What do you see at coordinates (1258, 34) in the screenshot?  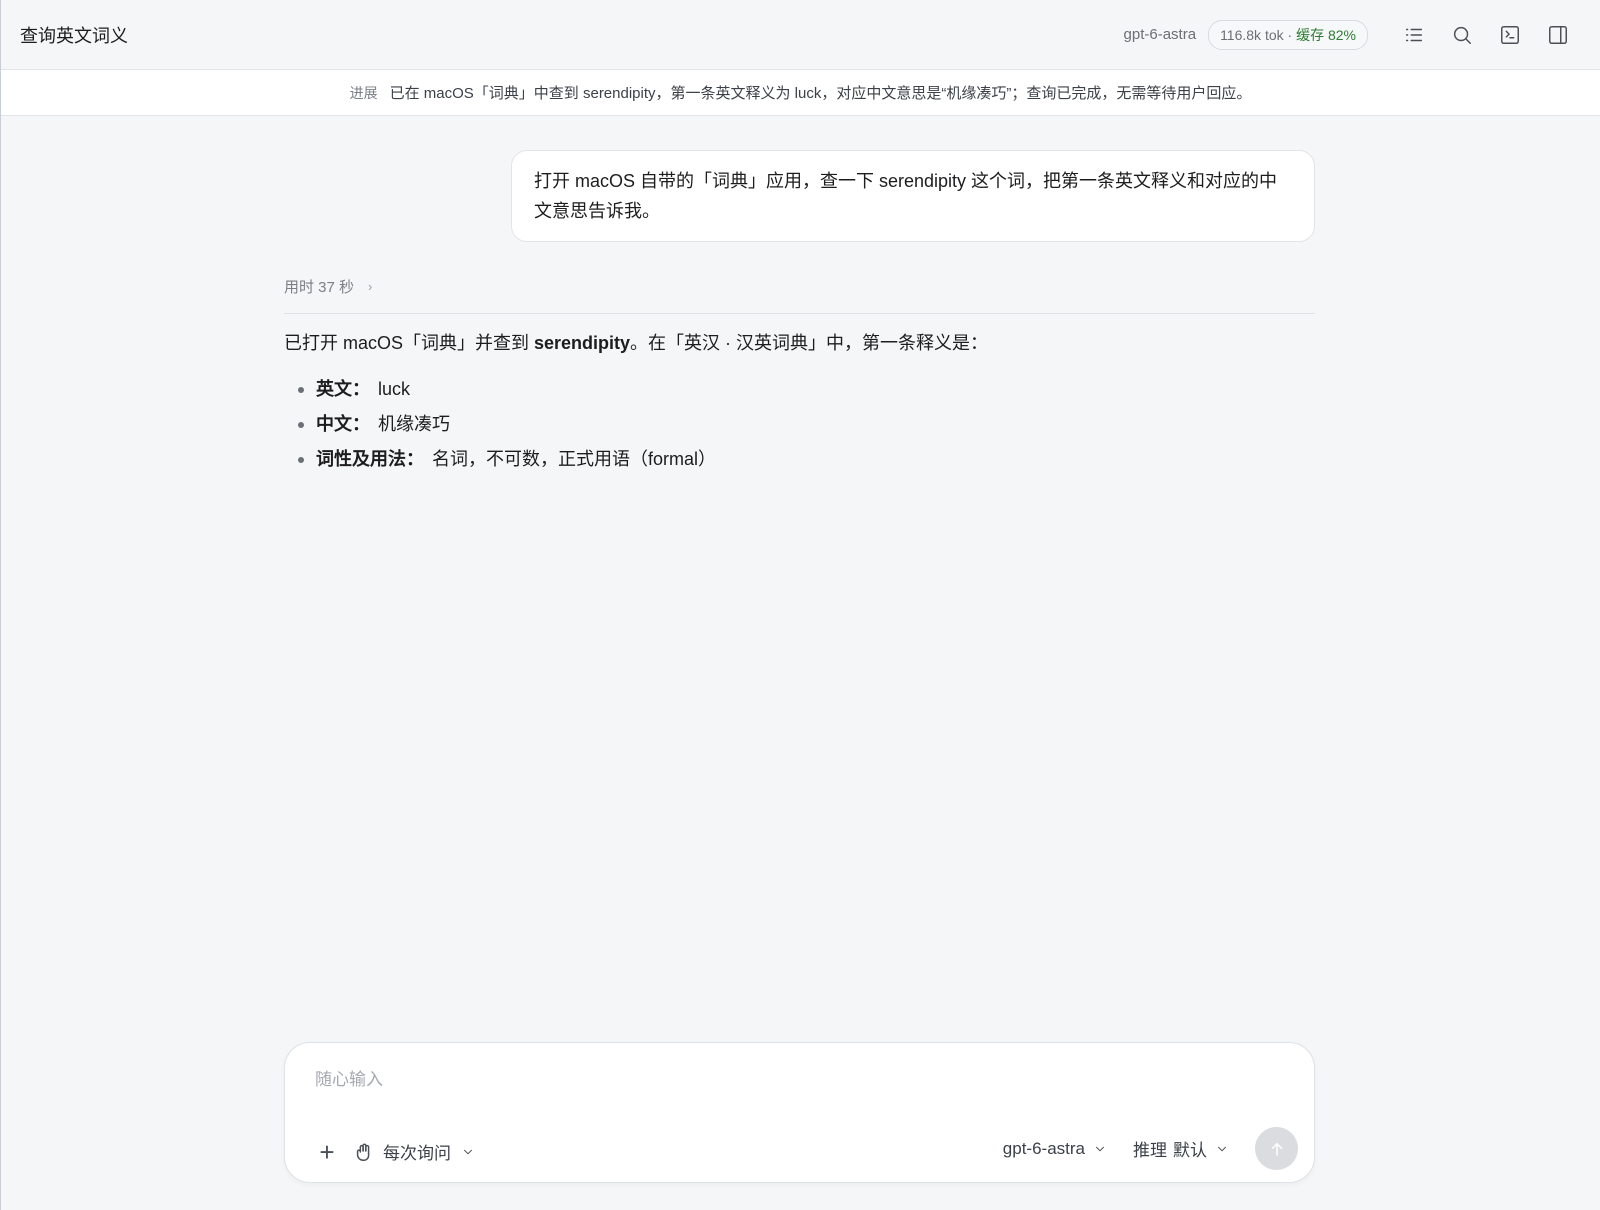 I see `token-count: 116.8k tok ·` at bounding box center [1258, 34].